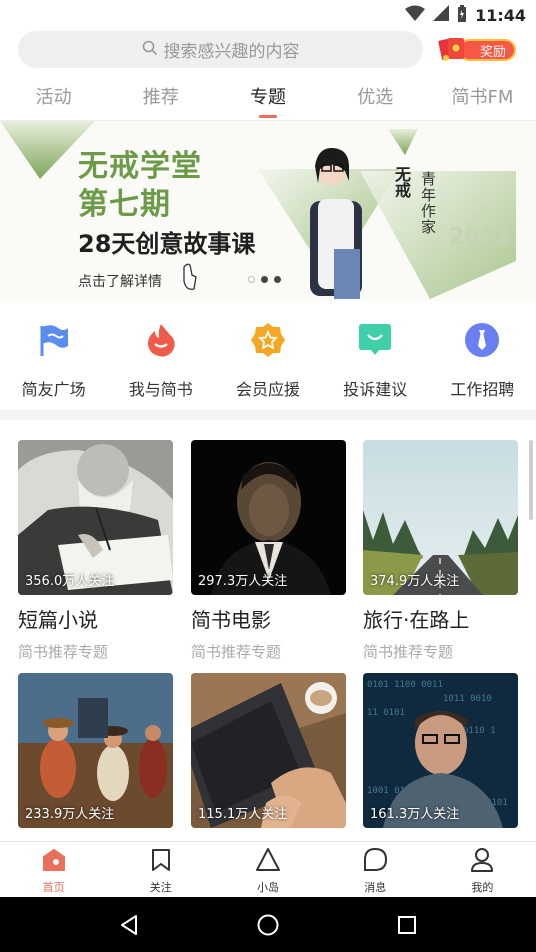 Image resolution: width=536 pixels, height=952 pixels. Describe the element at coordinates (375, 887) in the screenshot. I see `nav-label: 消息` at that location.